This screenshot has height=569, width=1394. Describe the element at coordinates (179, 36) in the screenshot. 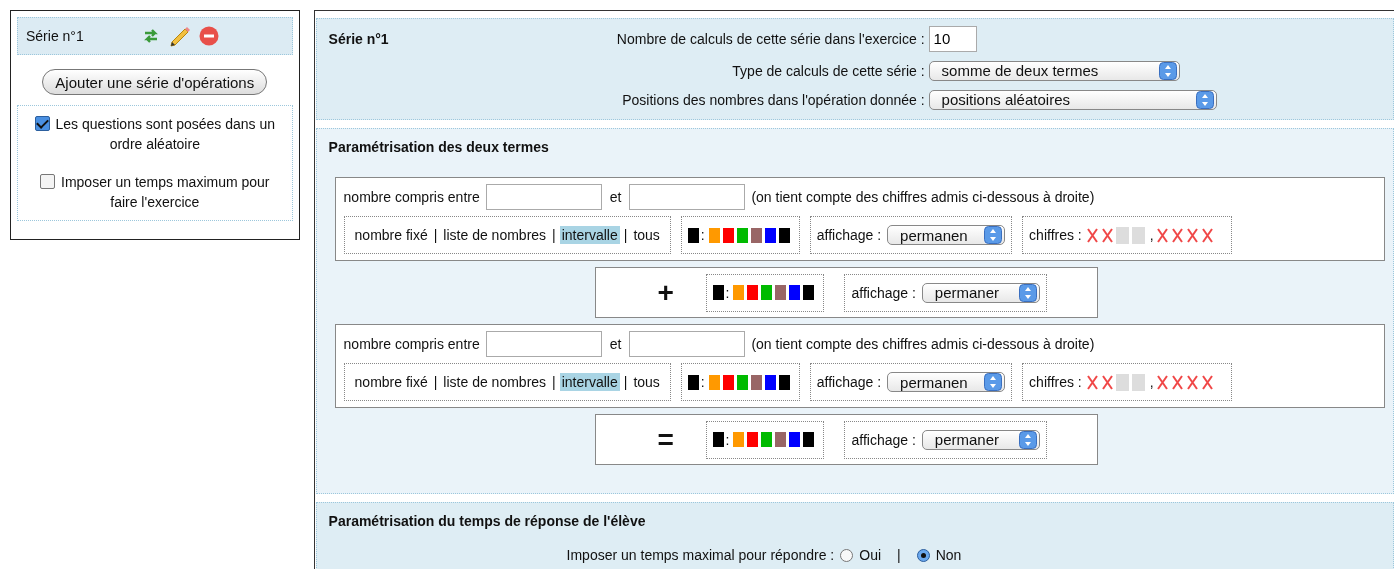

I see `pencil-icon` at that location.